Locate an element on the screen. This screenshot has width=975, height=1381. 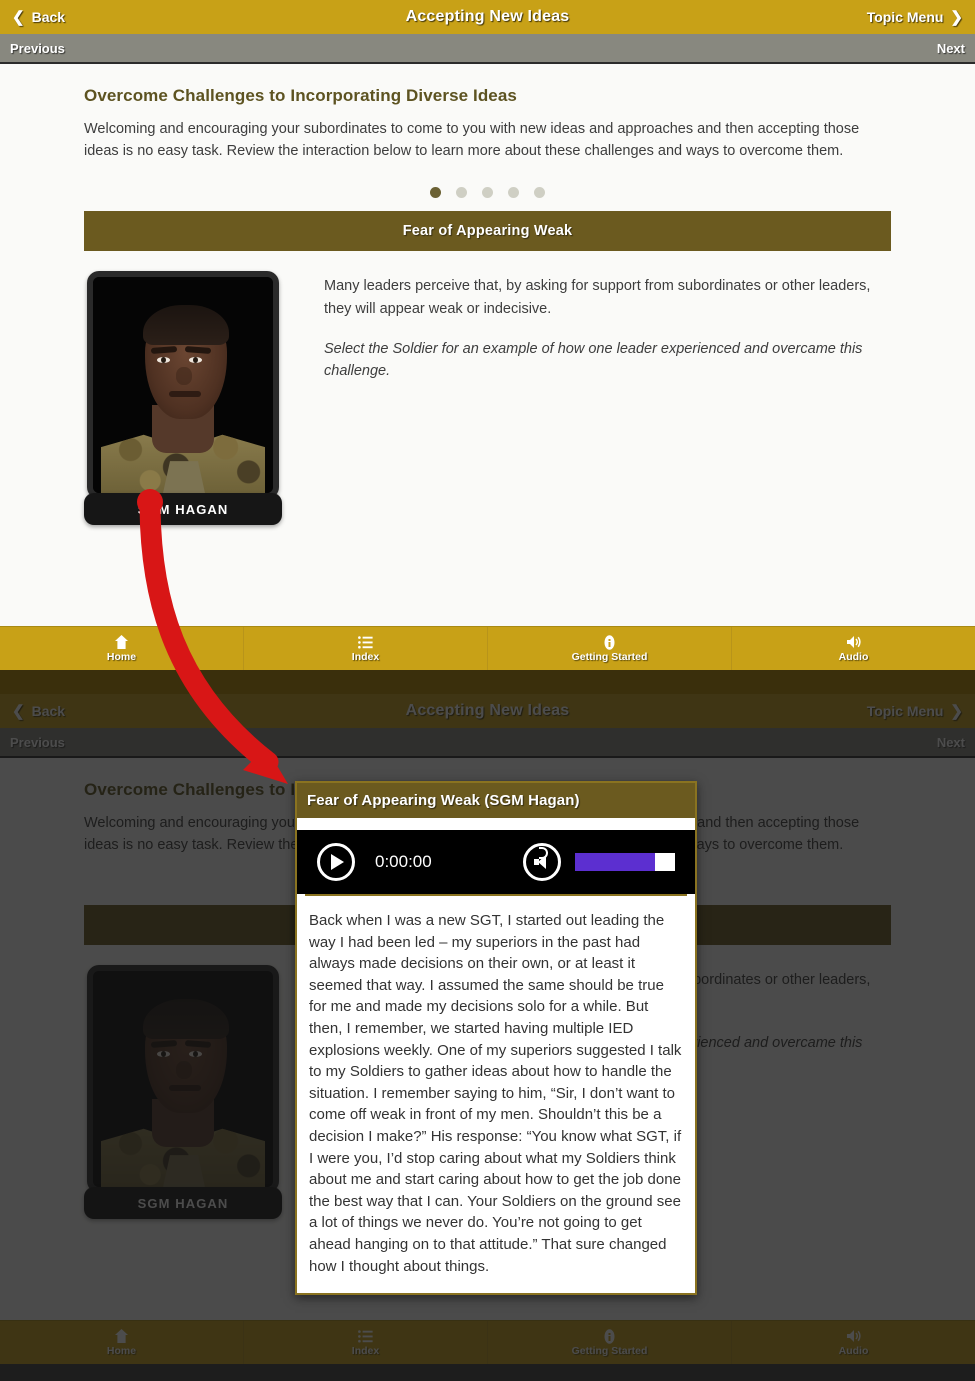
page-title: Accepting New Ideas is located at coordinates (487, 16).